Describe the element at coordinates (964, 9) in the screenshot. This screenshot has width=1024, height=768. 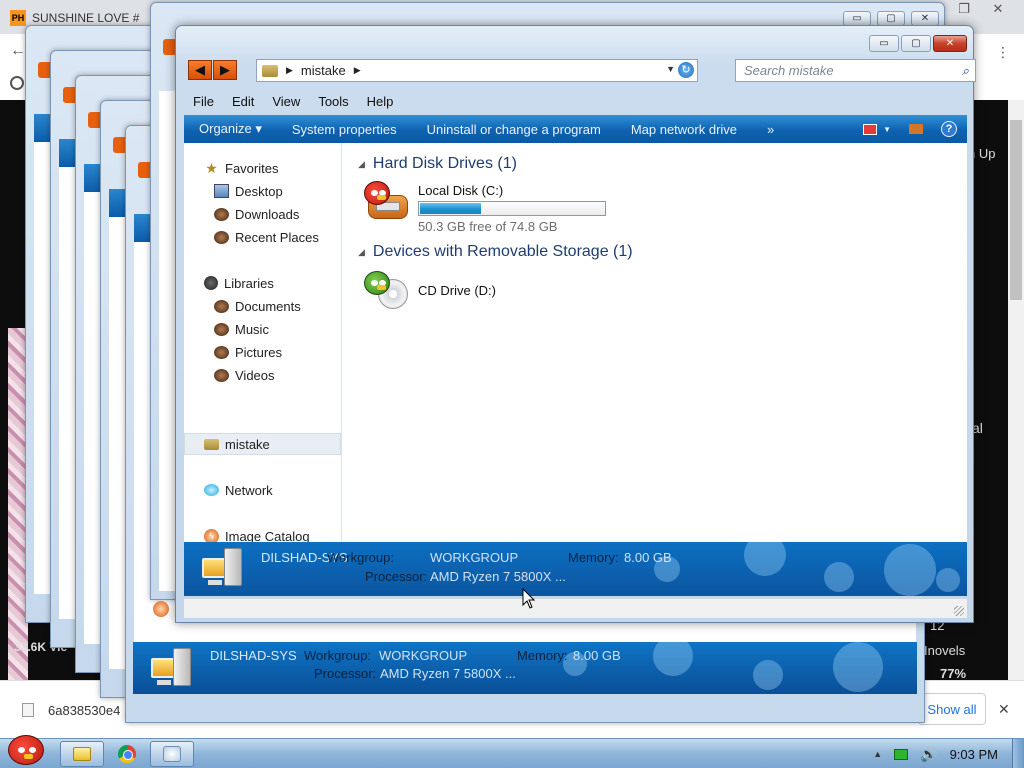
I see `browser-restore-button: ❐` at that location.